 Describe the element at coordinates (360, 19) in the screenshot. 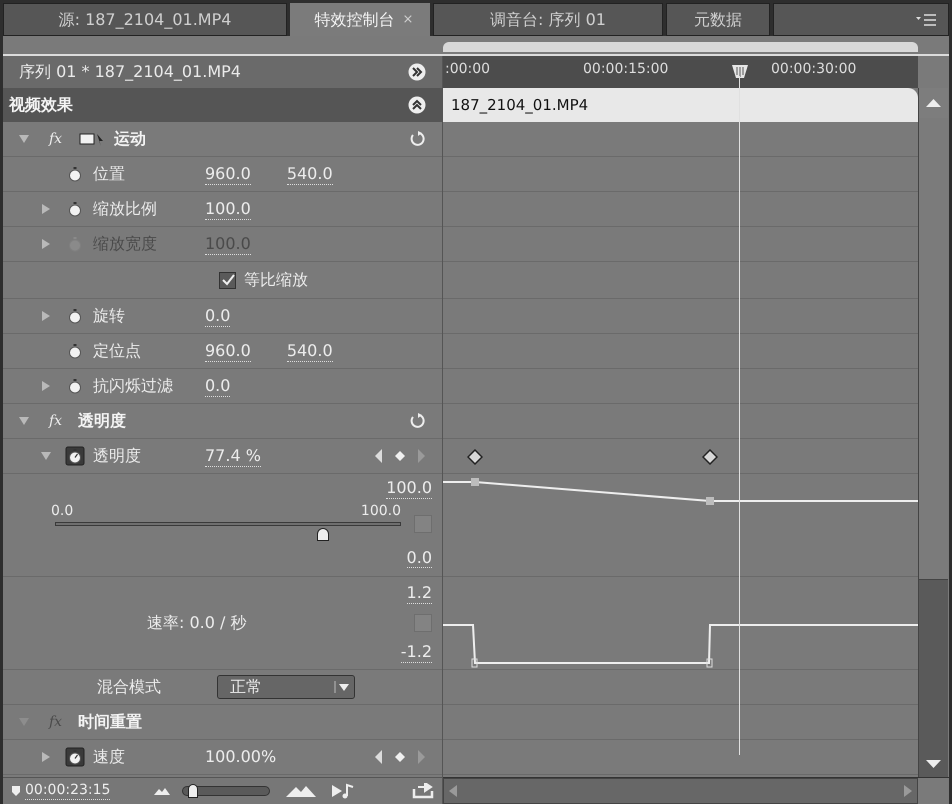

I see `panel-tab: 特效控制台 ×` at that location.